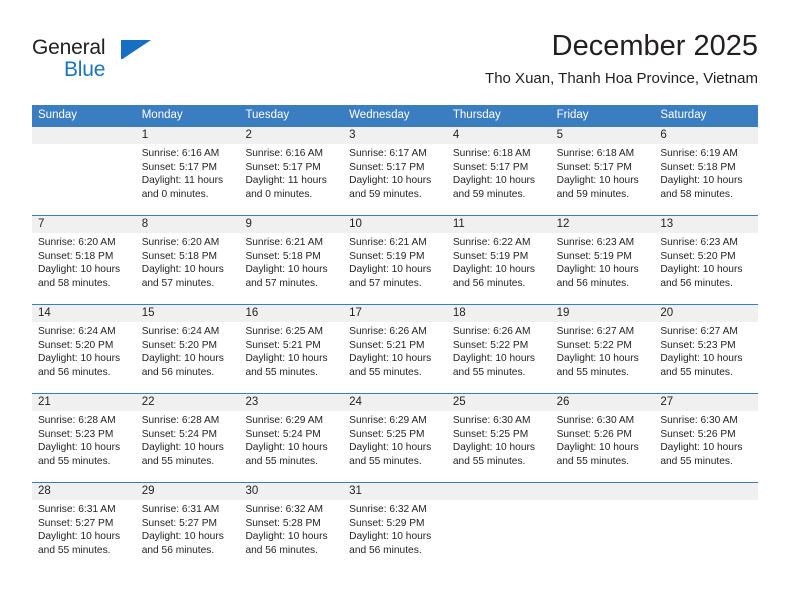  What do you see at coordinates (182, 181) in the screenshot?
I see `daylight-text-line1: Daylight: 11 hours` at bounding box center [182, 181].